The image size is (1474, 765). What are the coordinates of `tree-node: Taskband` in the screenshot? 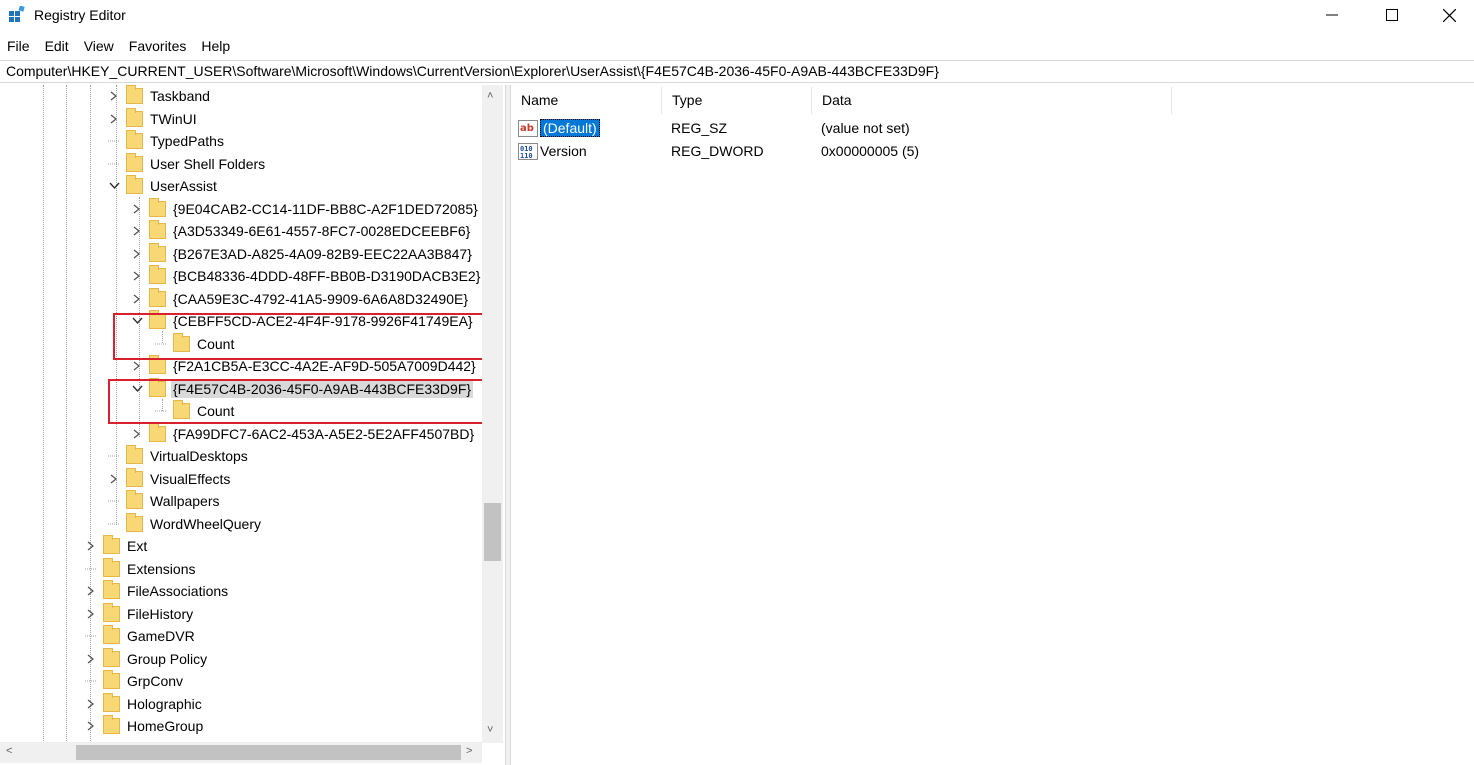 It's located at (160, 96).